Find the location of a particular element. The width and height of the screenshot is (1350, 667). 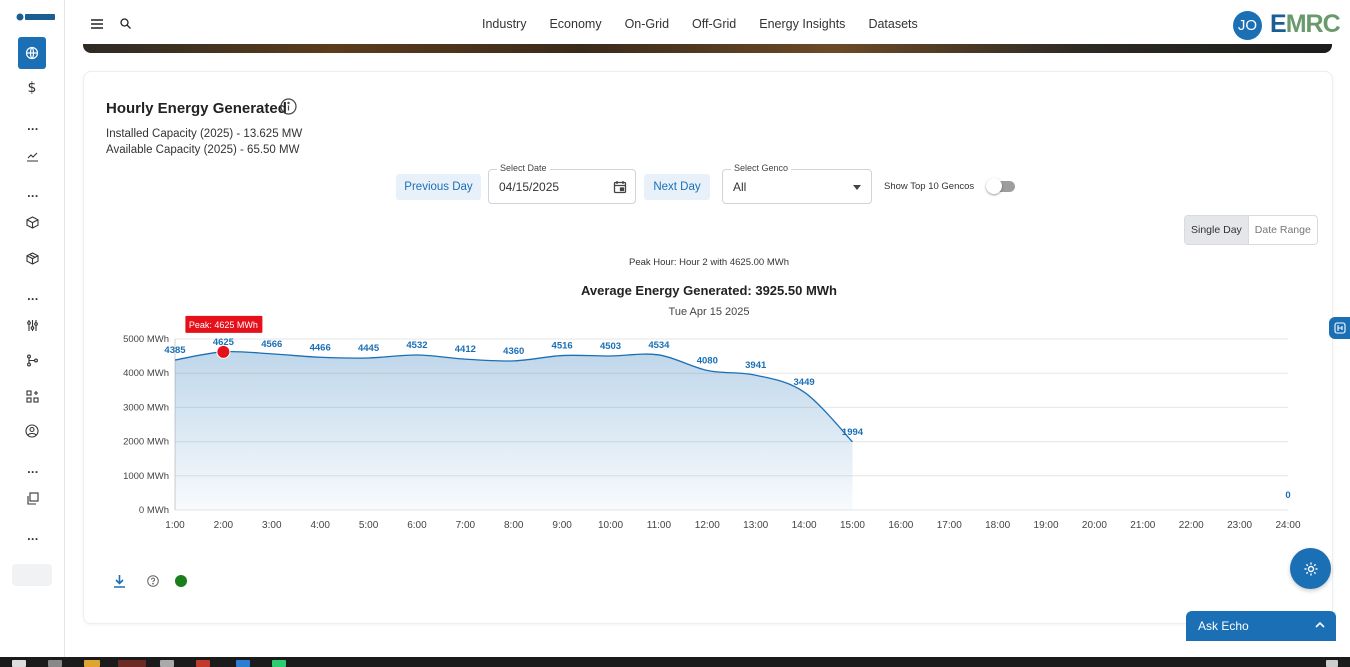

sidebar-item-cube is located at coordinates (32, 222).